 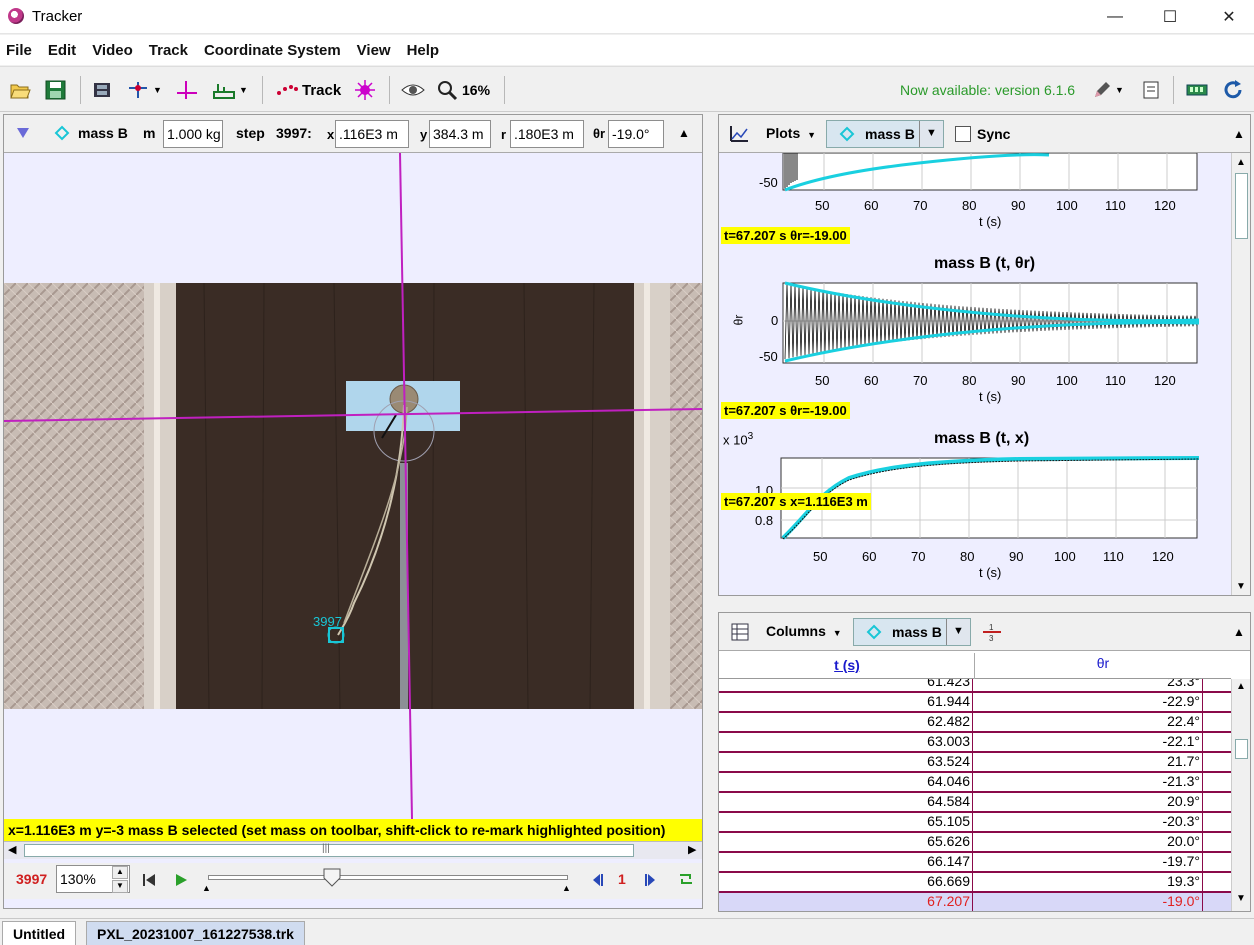 What do you see at coordinates (1115, 205) in the screenshot?
I see `x-tick: 110` at bounding box center [1115, 205].